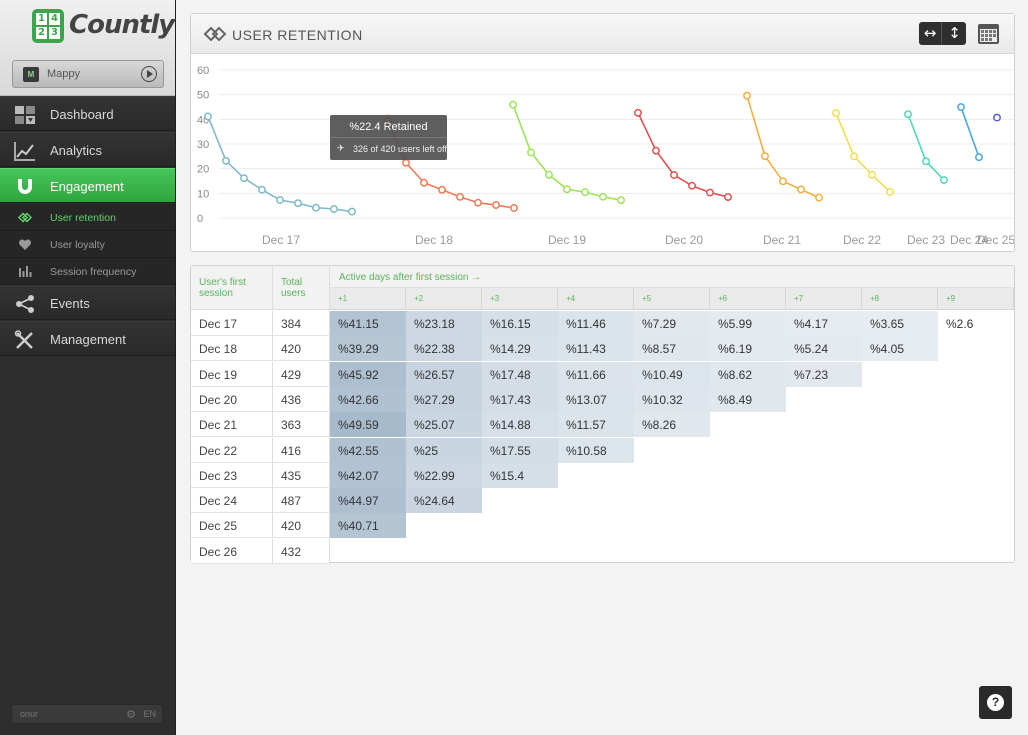 The image size is (1028, 735). What do you see at coordinates (87, 217) in the screenshot?
I see `subnav-item-user-retention: User retention` at bounding box center [87, 217].